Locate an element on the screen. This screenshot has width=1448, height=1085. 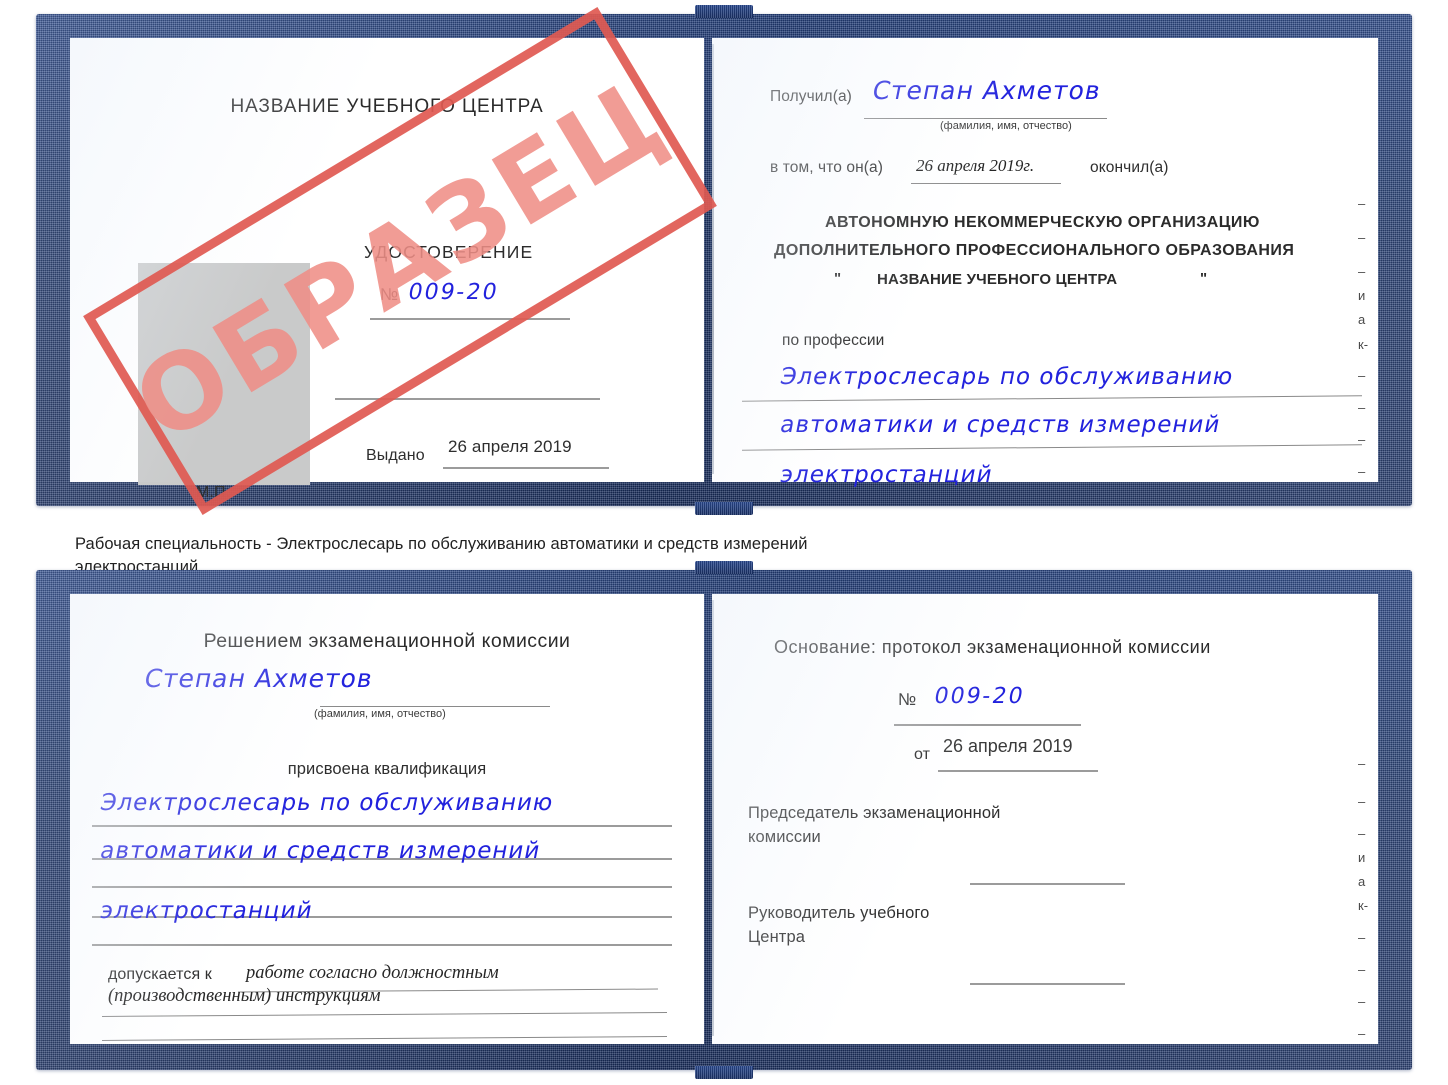
qualification-line-3: электростанций is located at coordinates (207, 911).